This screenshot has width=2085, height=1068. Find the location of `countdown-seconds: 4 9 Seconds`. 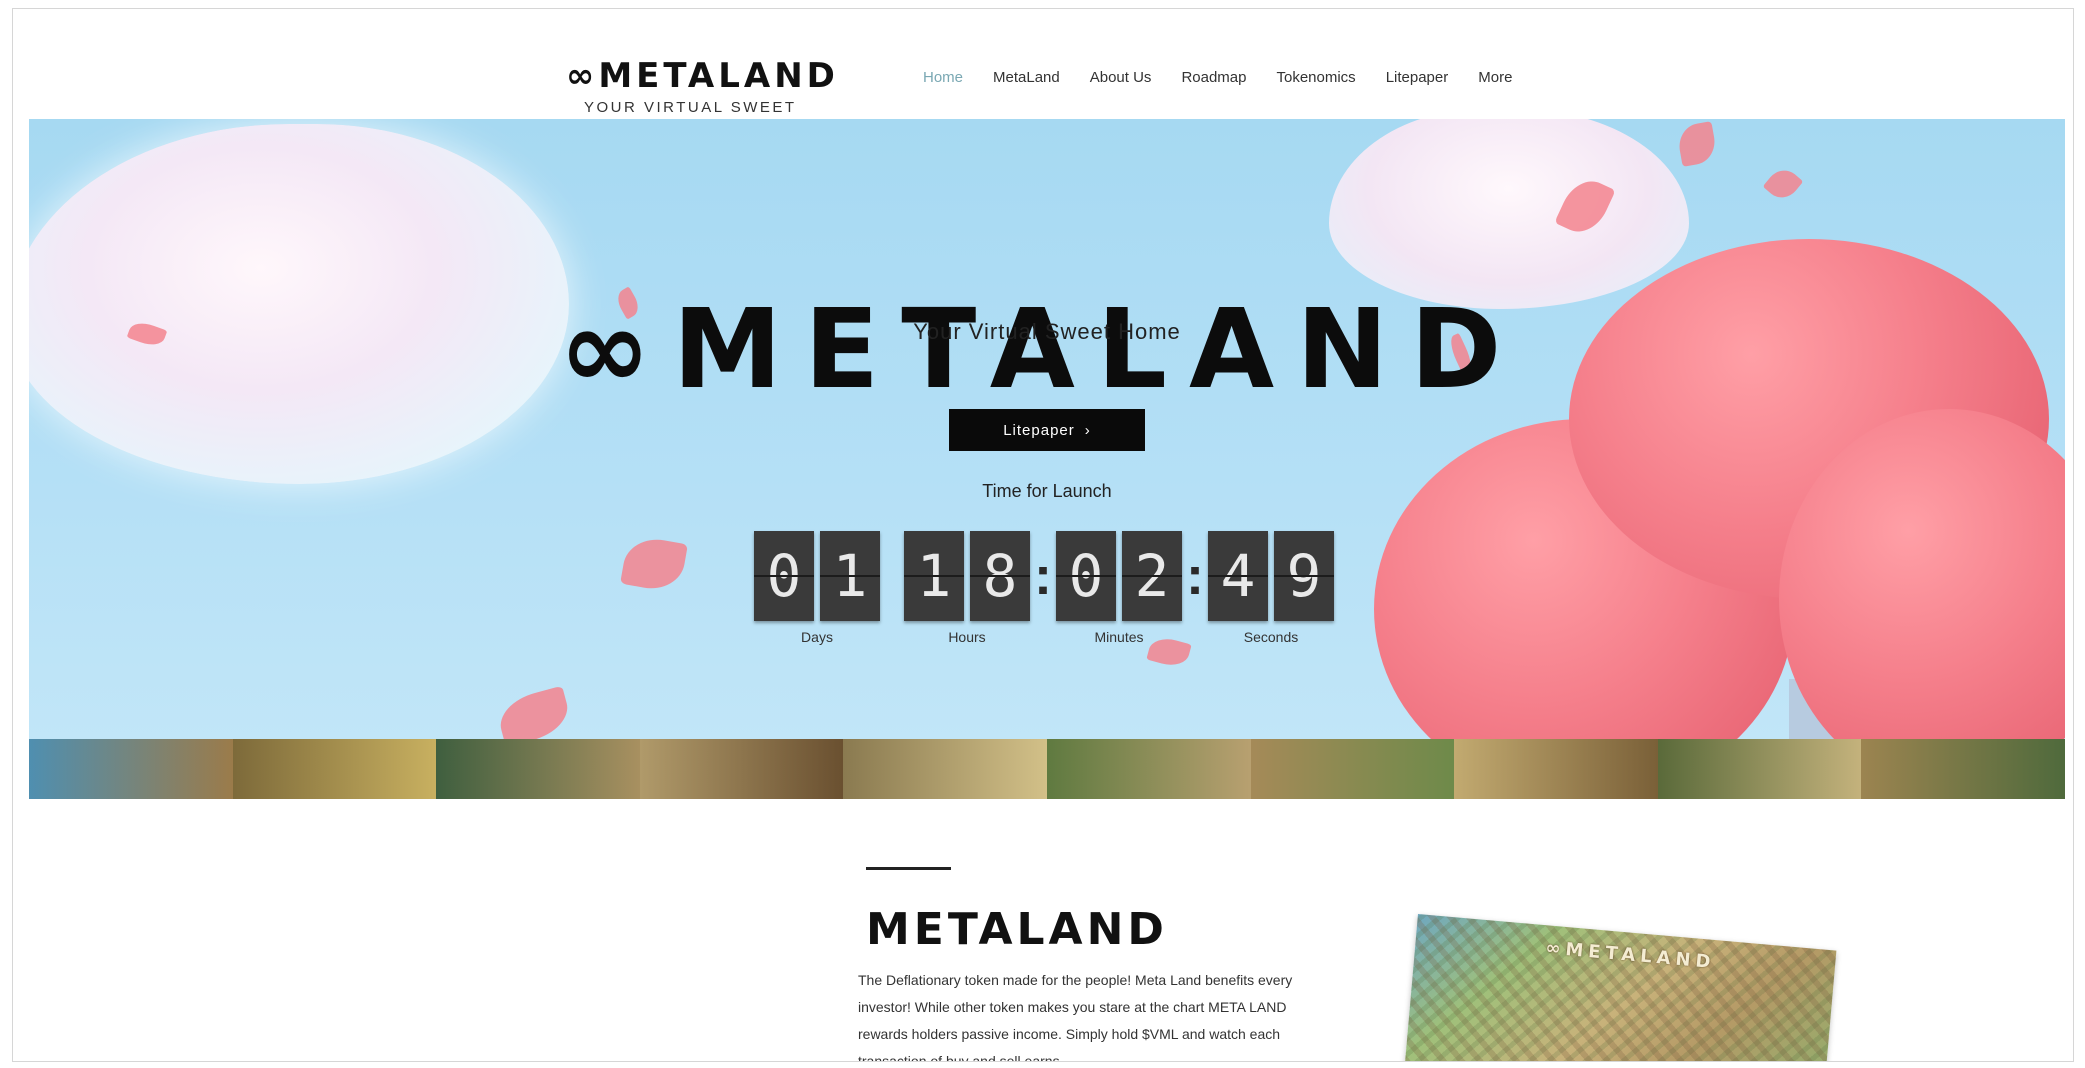

countdown-seconds: 4 9 Seconds is located at coordinates (1271, 588).